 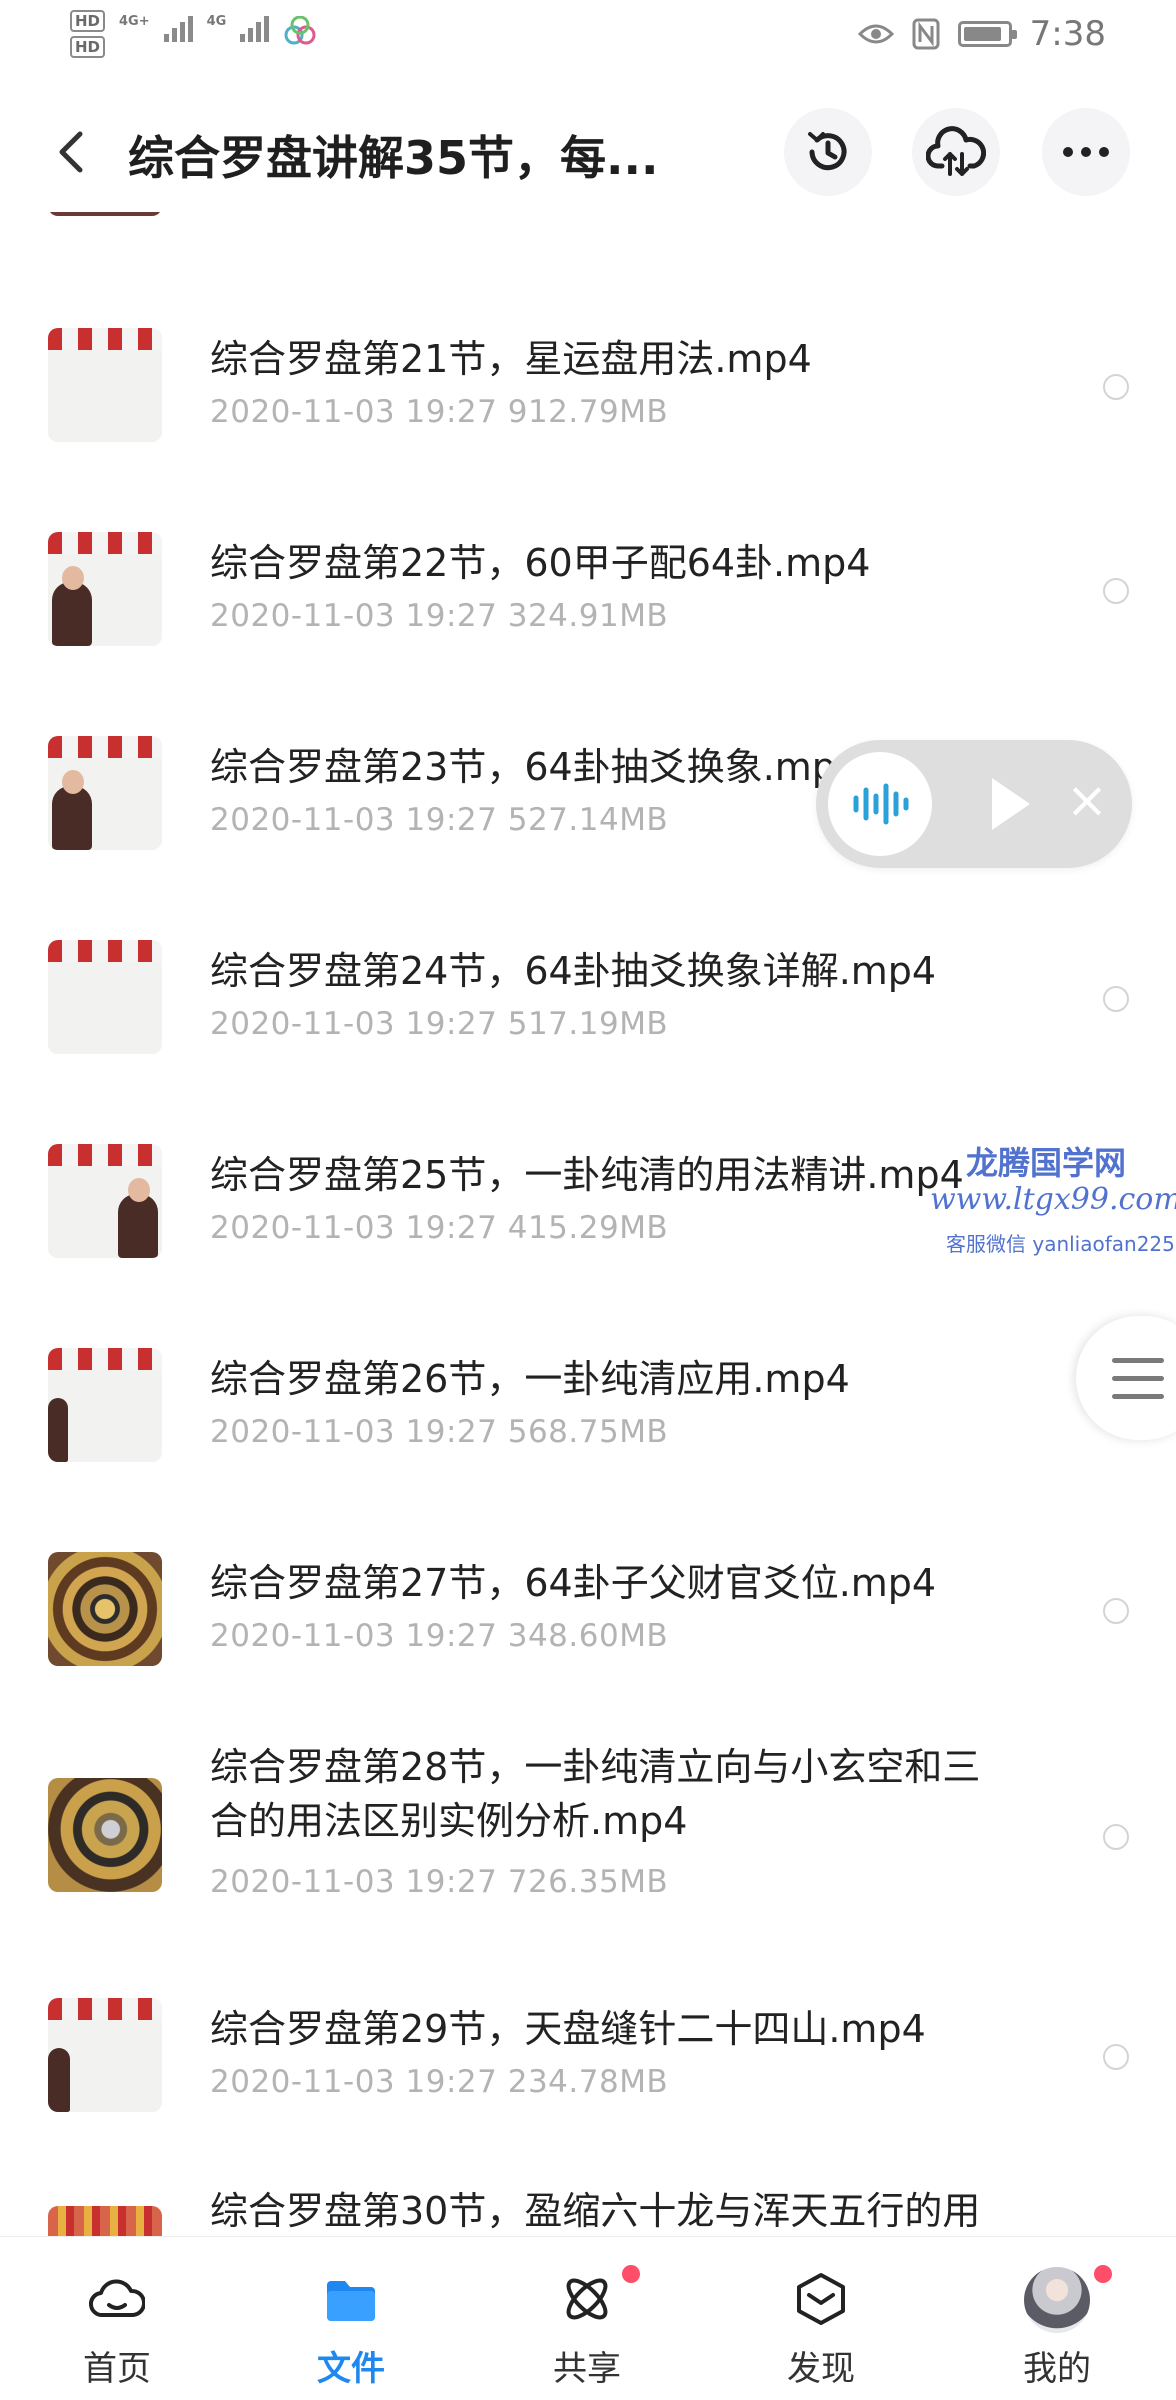 What do you see at coordinates (573, 1583) in the screenshot?
I see `file-name: 综合罗盘第27节，64卦子父财官爻位.mp4` at bounding box center [573, 1583].